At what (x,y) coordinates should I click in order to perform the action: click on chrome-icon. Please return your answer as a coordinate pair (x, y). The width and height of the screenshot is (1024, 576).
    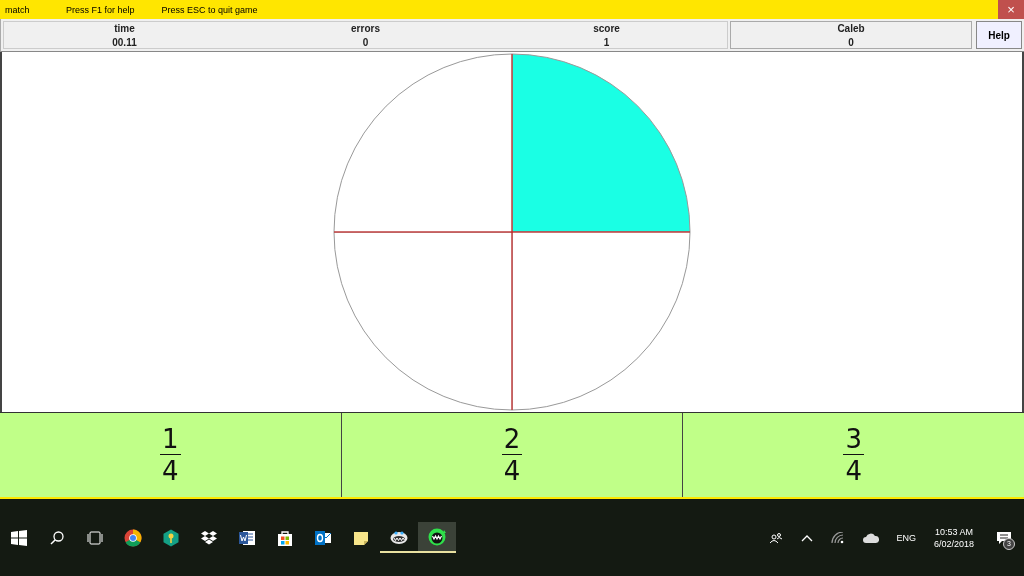
    Looking at the image, I should click on (133, 537).